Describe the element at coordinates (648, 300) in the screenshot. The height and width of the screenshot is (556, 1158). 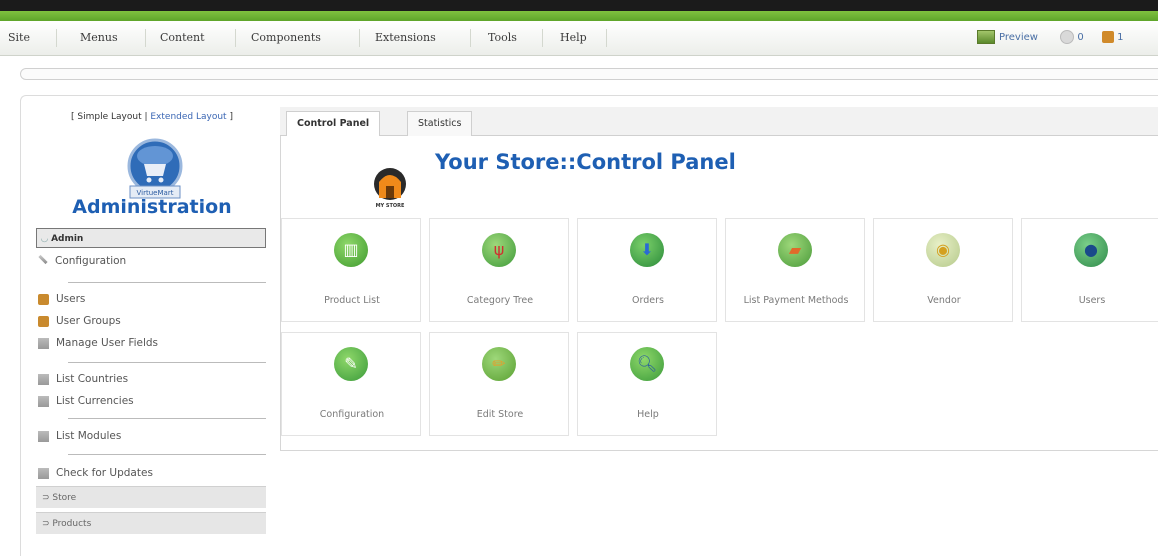
I see `tile-label: Orders` at that location.